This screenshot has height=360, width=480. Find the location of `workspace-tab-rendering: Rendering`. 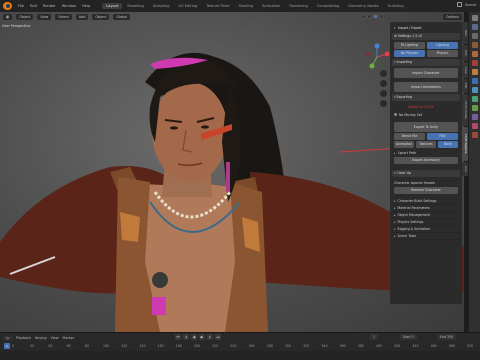

workspace-tab-rendering: Rendering is located at coordinates (298, 6).